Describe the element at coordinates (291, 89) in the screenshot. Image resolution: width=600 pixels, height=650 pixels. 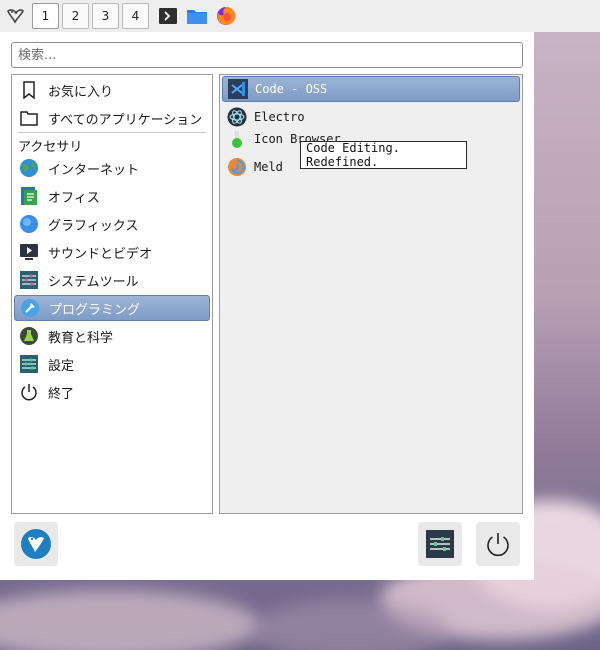
I see `app-label: Code - OSS` at that location.